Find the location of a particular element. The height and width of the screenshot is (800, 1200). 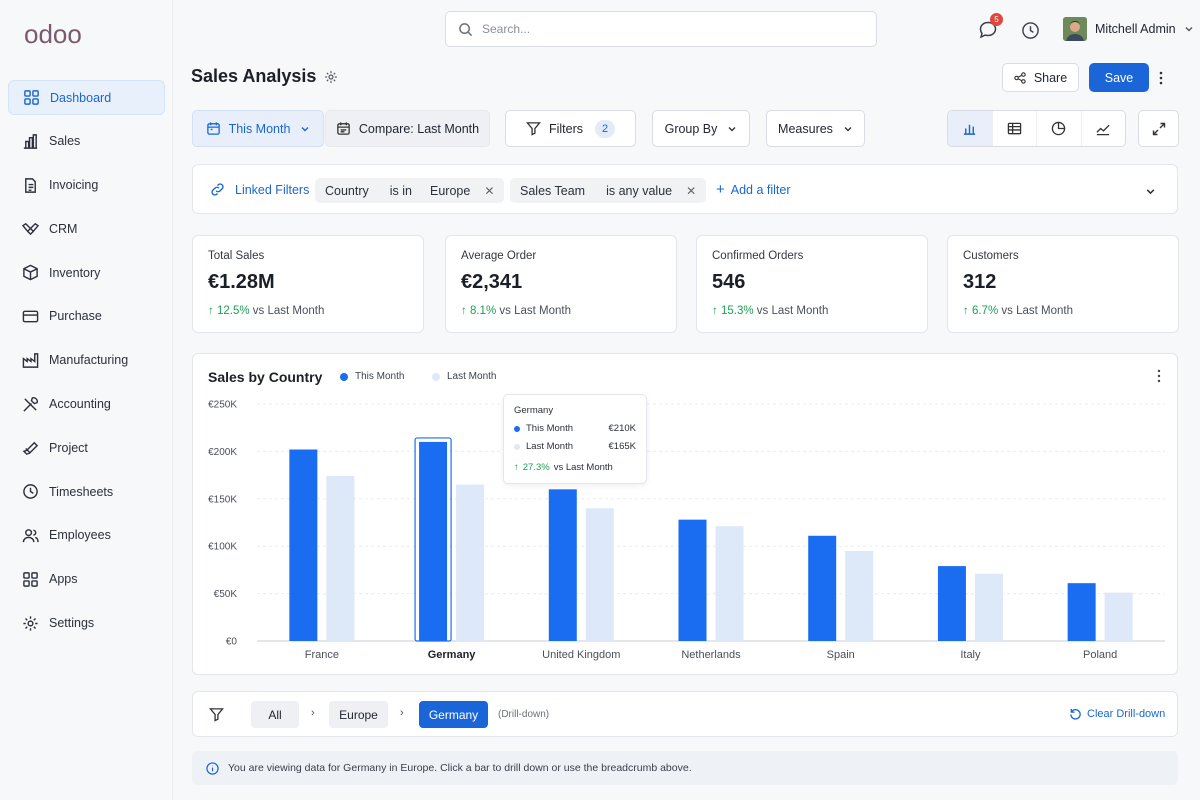

table-icon is located at coordinates (1014, 128).